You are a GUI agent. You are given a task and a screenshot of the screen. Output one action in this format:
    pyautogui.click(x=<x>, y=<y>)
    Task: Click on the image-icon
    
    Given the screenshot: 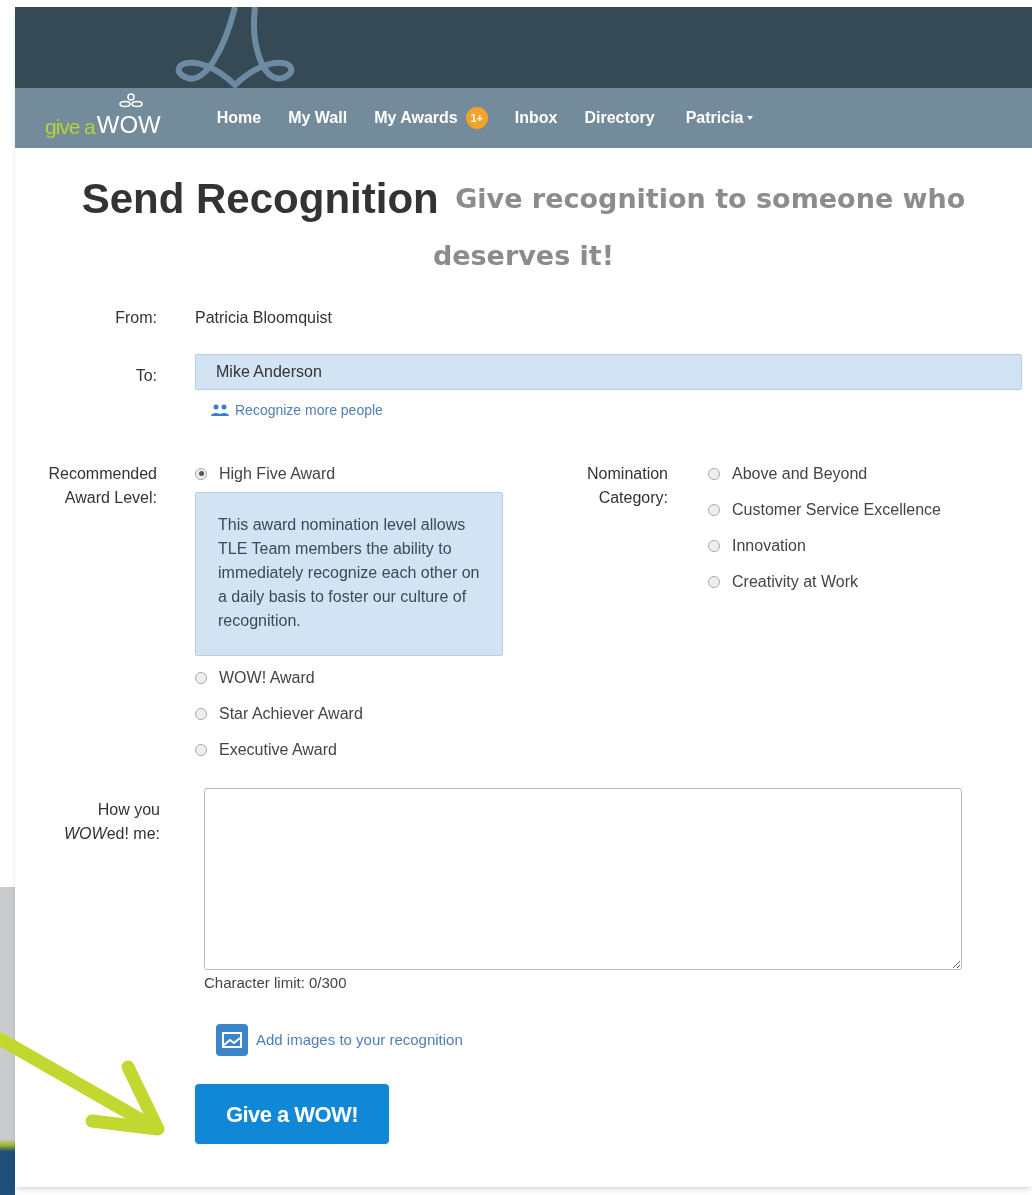 What is the action you would take?
    pyautogui.click(x=232, y=1040)
    